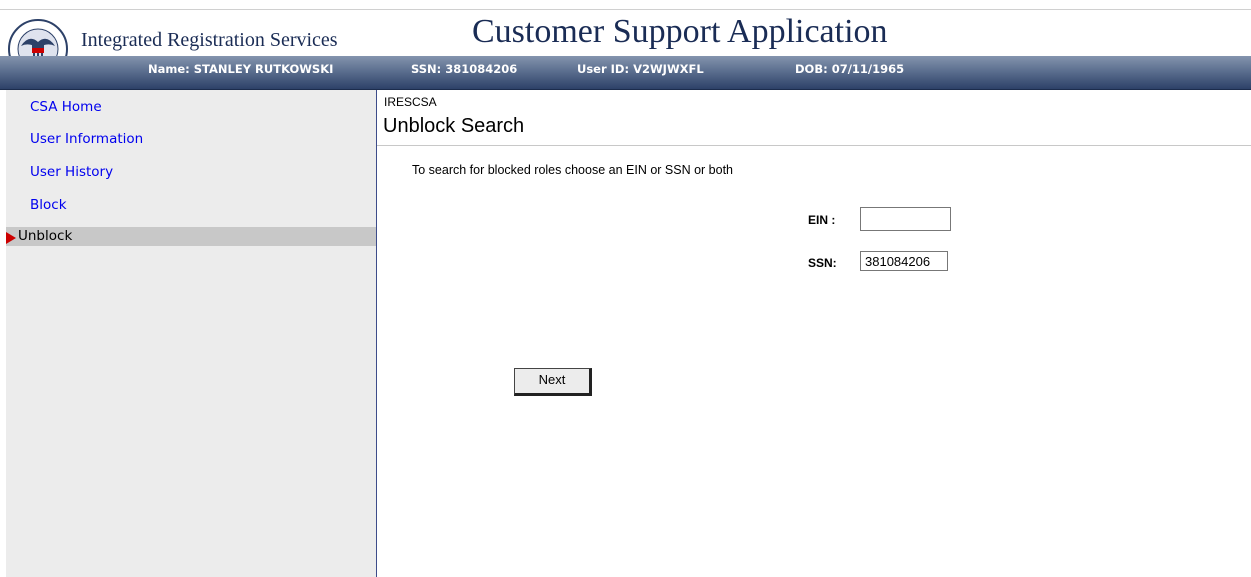 Image resolution: width=1251 pixels, height=577 pixels. I want to click on user-name: Name: STANLEY RUTKOWSKI, so click(241, 69).